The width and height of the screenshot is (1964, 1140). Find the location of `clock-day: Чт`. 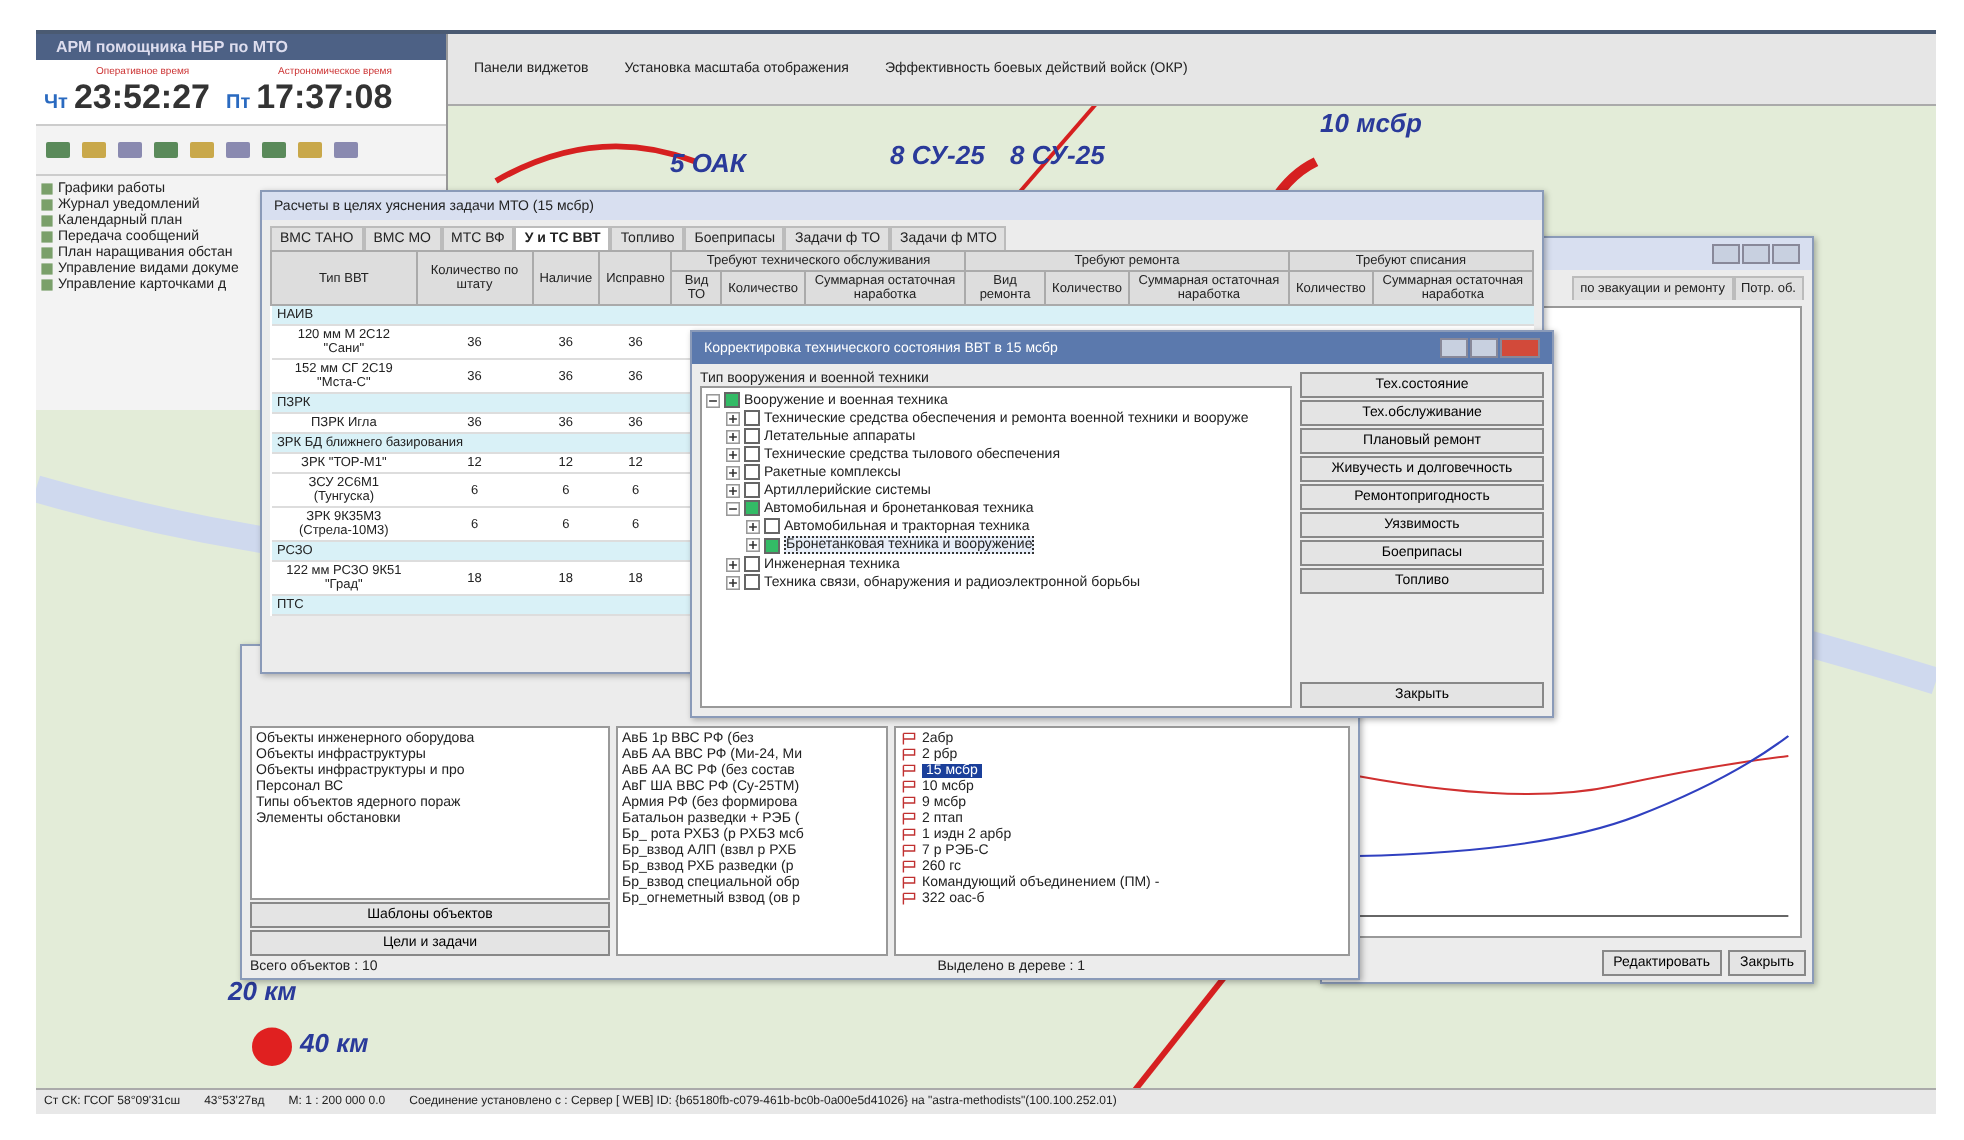

clock-day: Чт is located at coordinates (56, 103).